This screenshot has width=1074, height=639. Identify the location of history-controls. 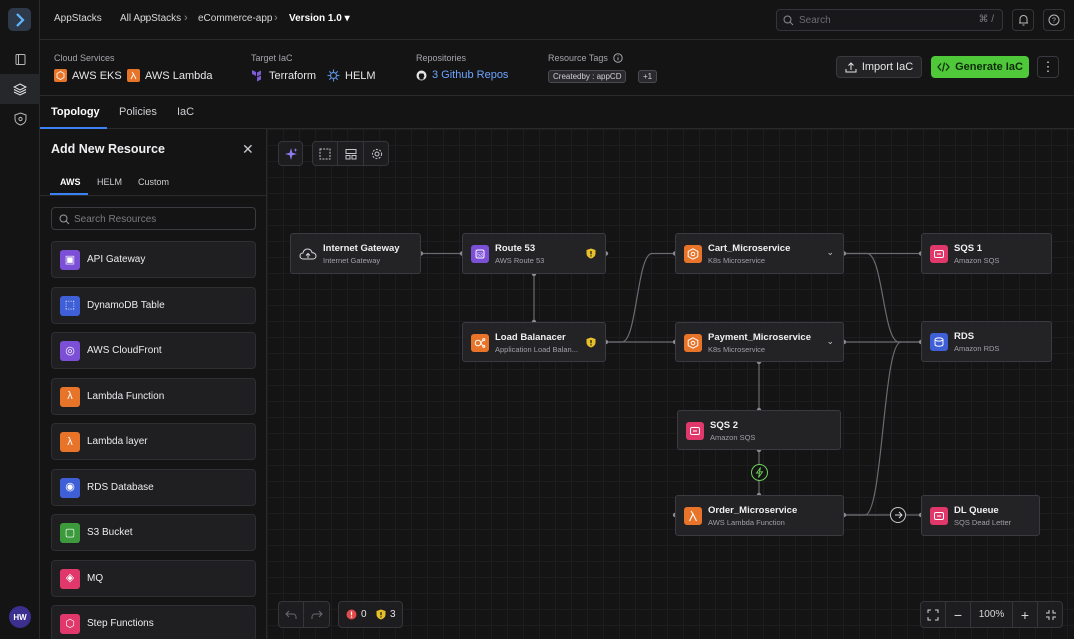
(304, 614).